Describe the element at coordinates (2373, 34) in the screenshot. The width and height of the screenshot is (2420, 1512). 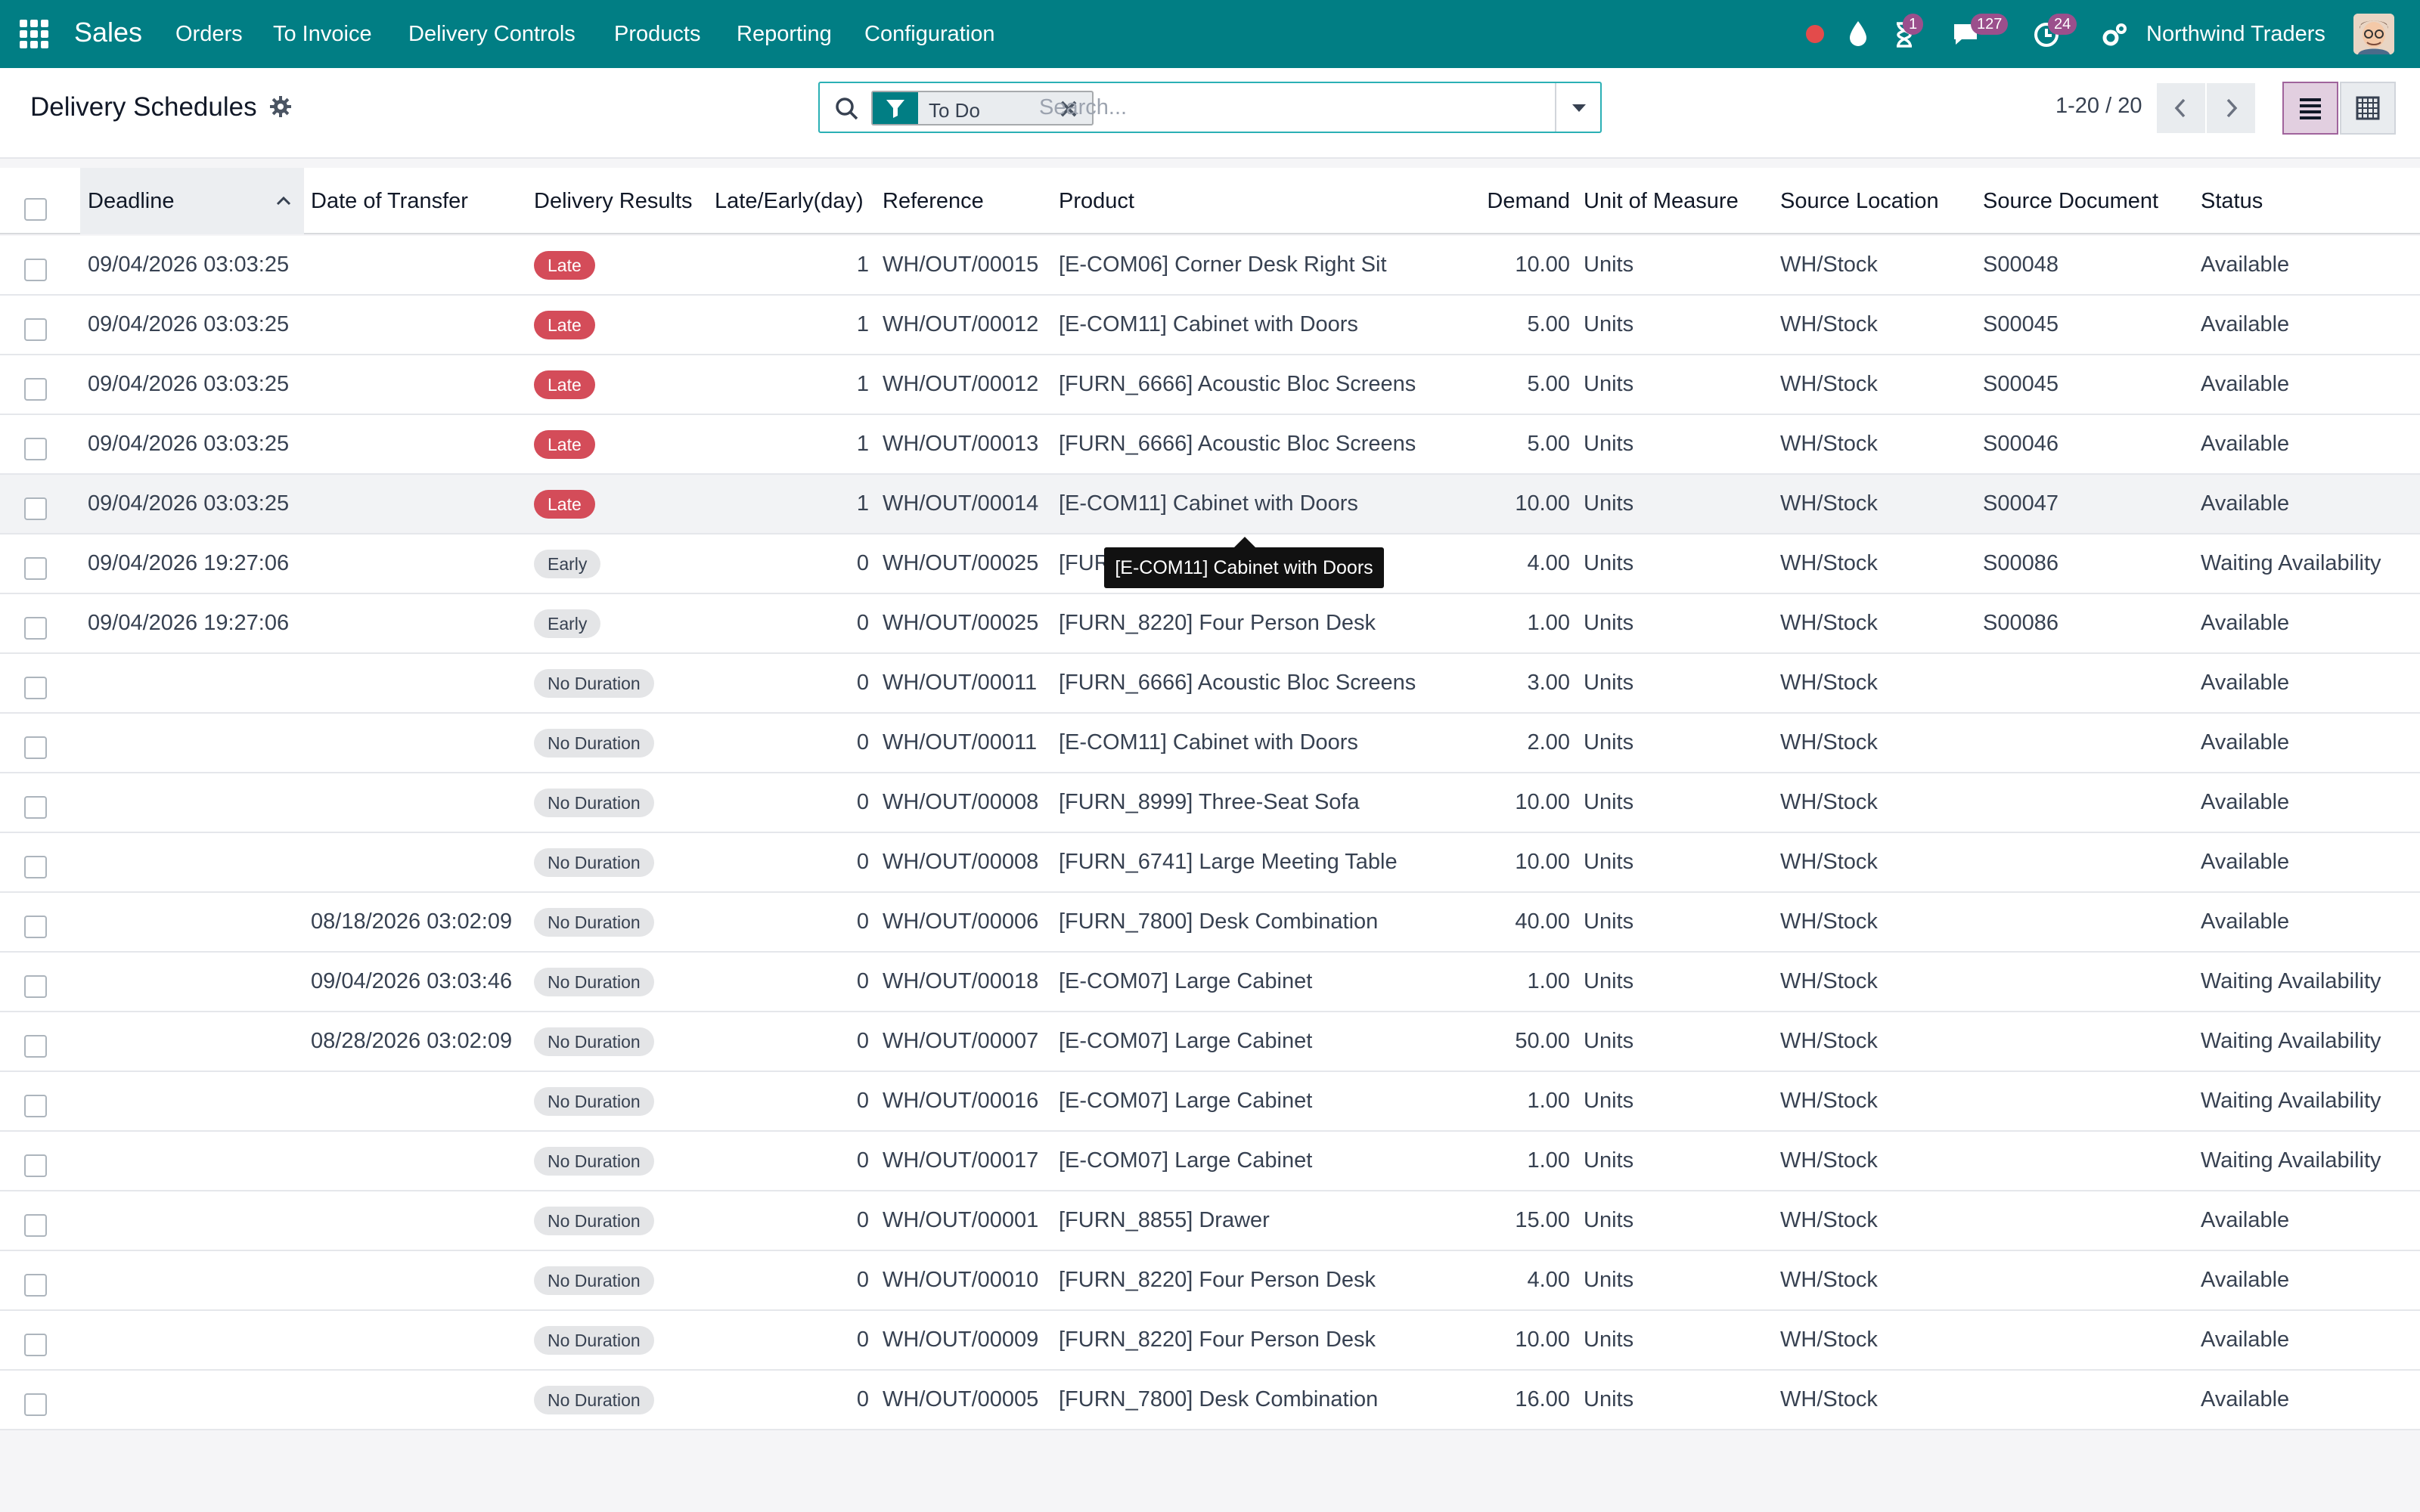
I see `user-avatar` at that location.